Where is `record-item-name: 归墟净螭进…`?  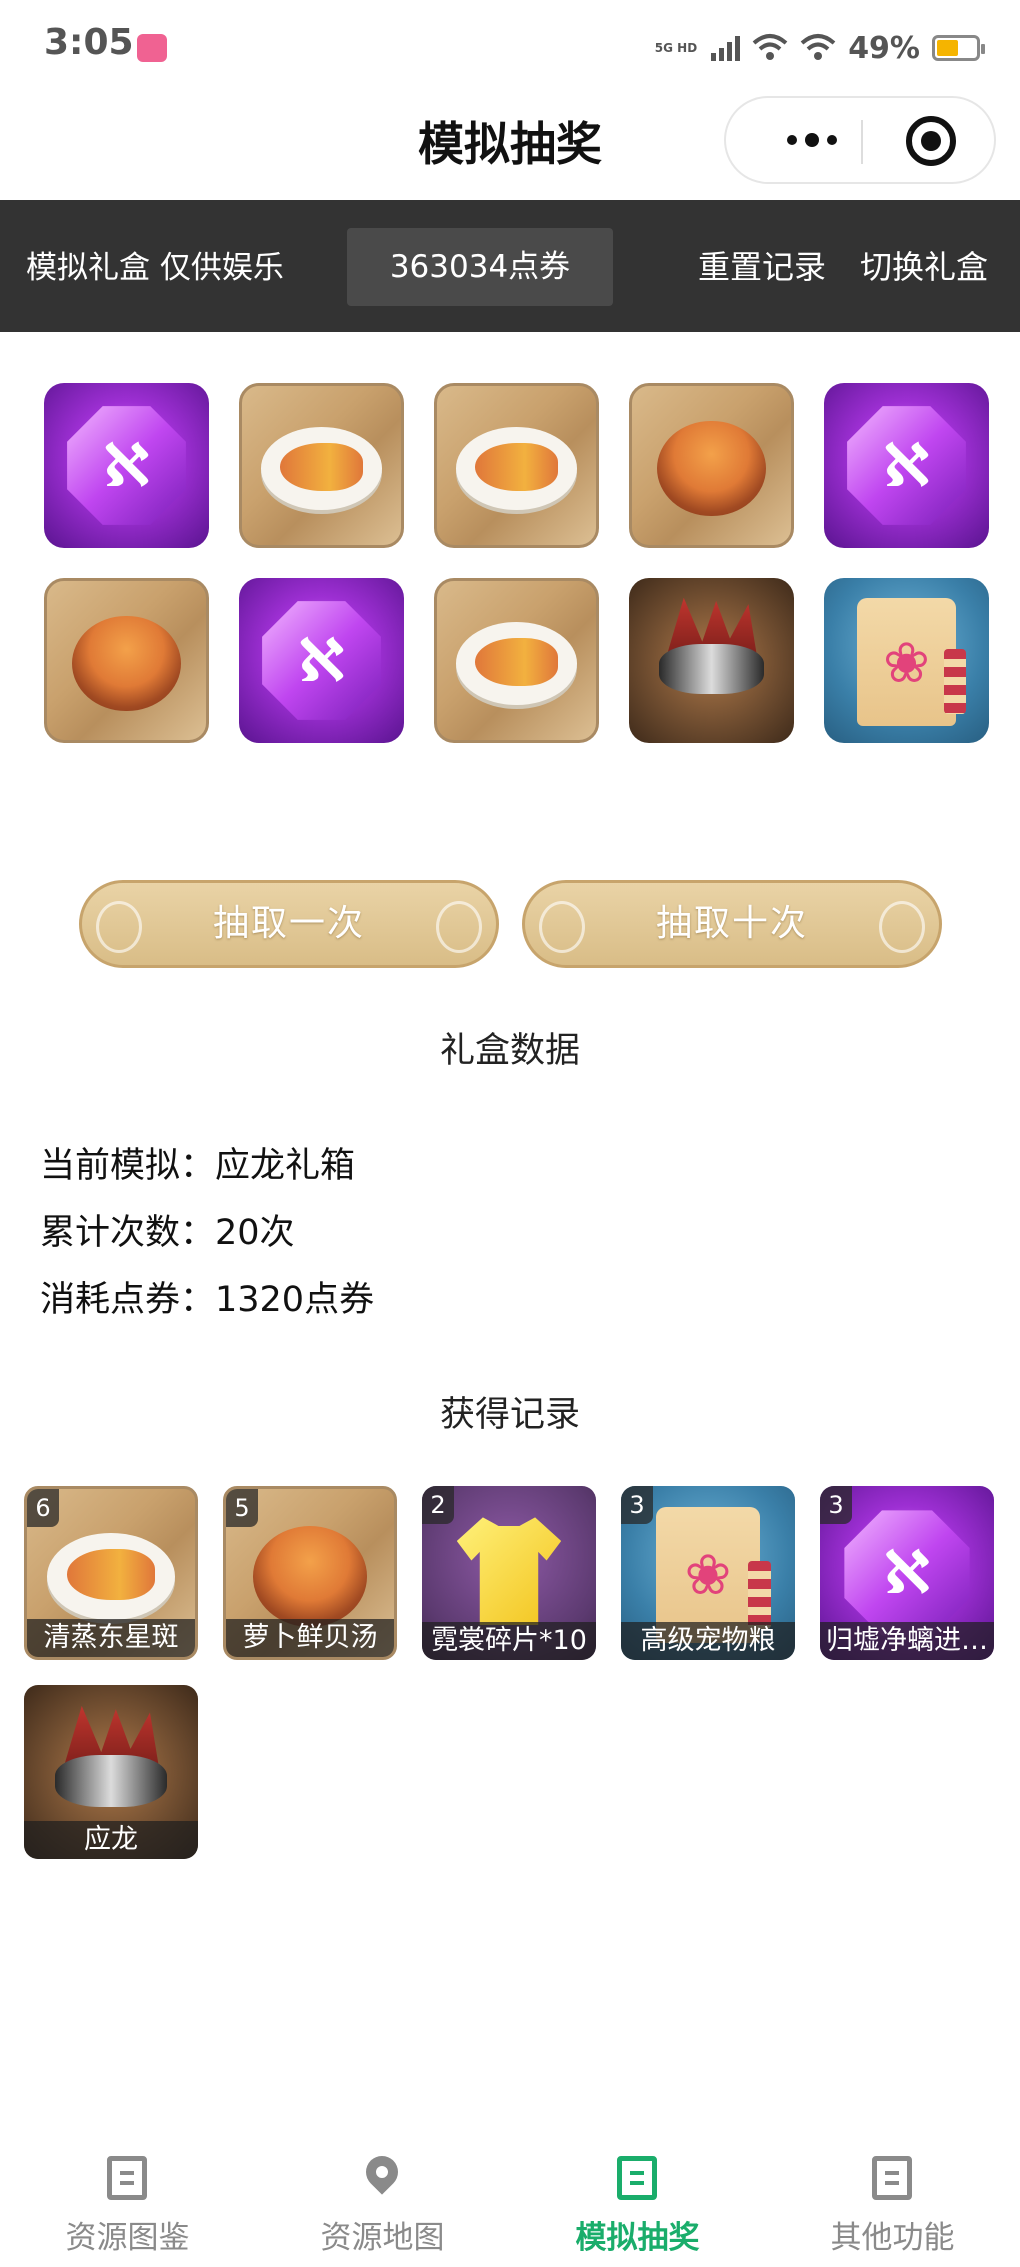
record-item-name: 归墟净螭进… is located at coordinates (907, 1641).